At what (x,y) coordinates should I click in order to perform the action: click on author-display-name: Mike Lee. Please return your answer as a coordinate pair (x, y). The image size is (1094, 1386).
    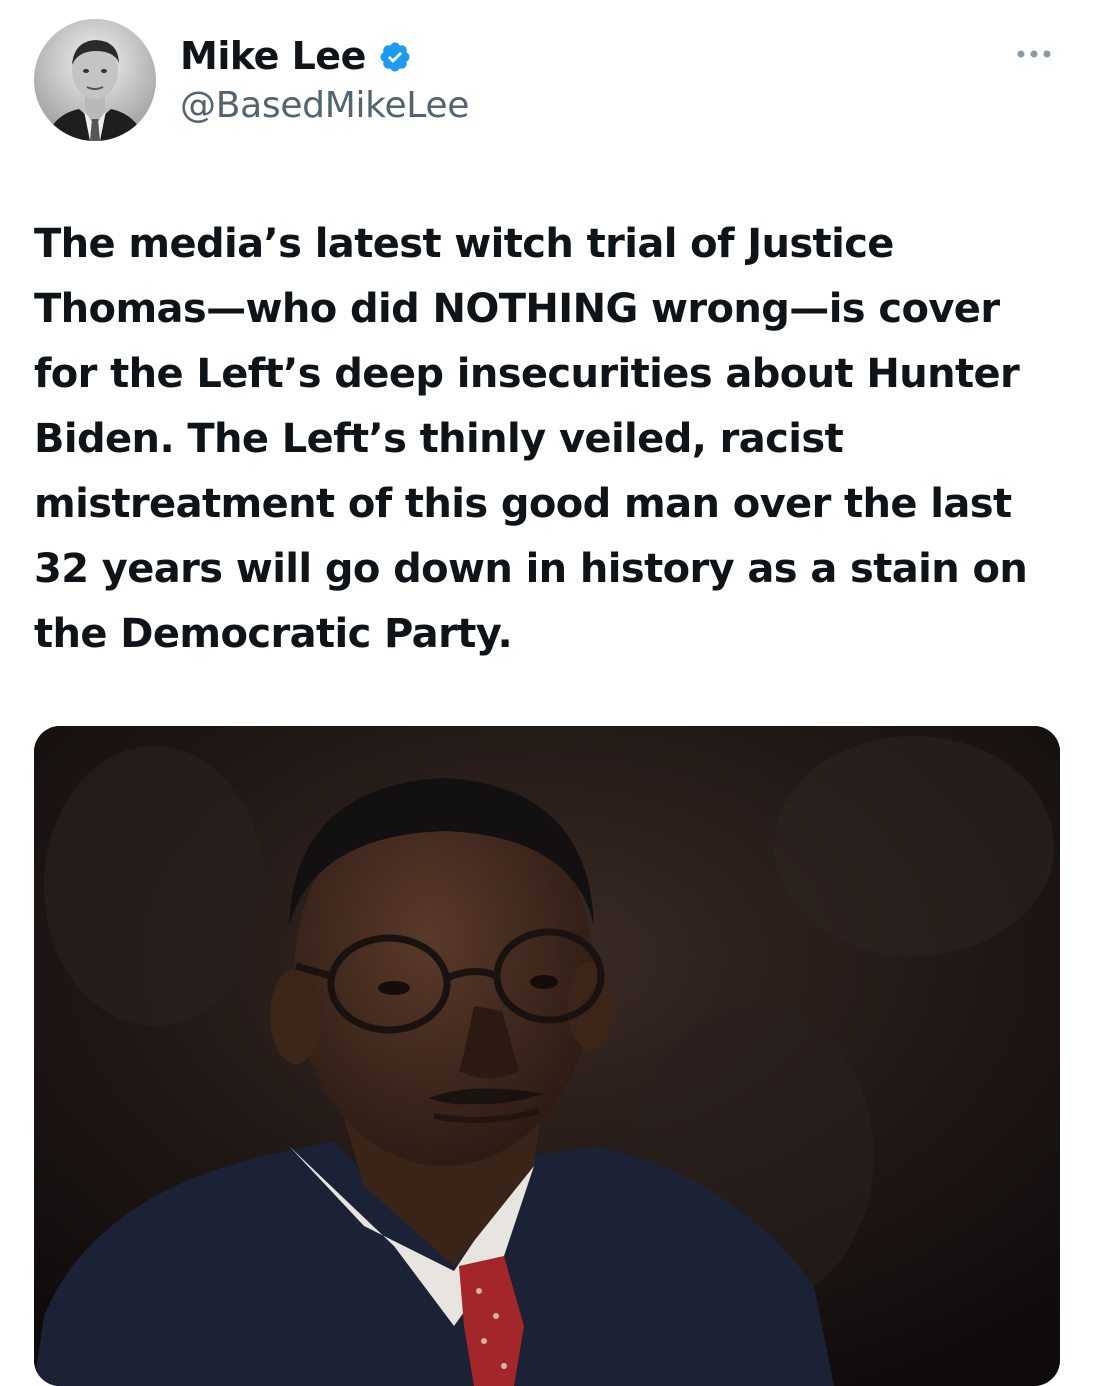
    Looking at the image, I should click on (273, 56).